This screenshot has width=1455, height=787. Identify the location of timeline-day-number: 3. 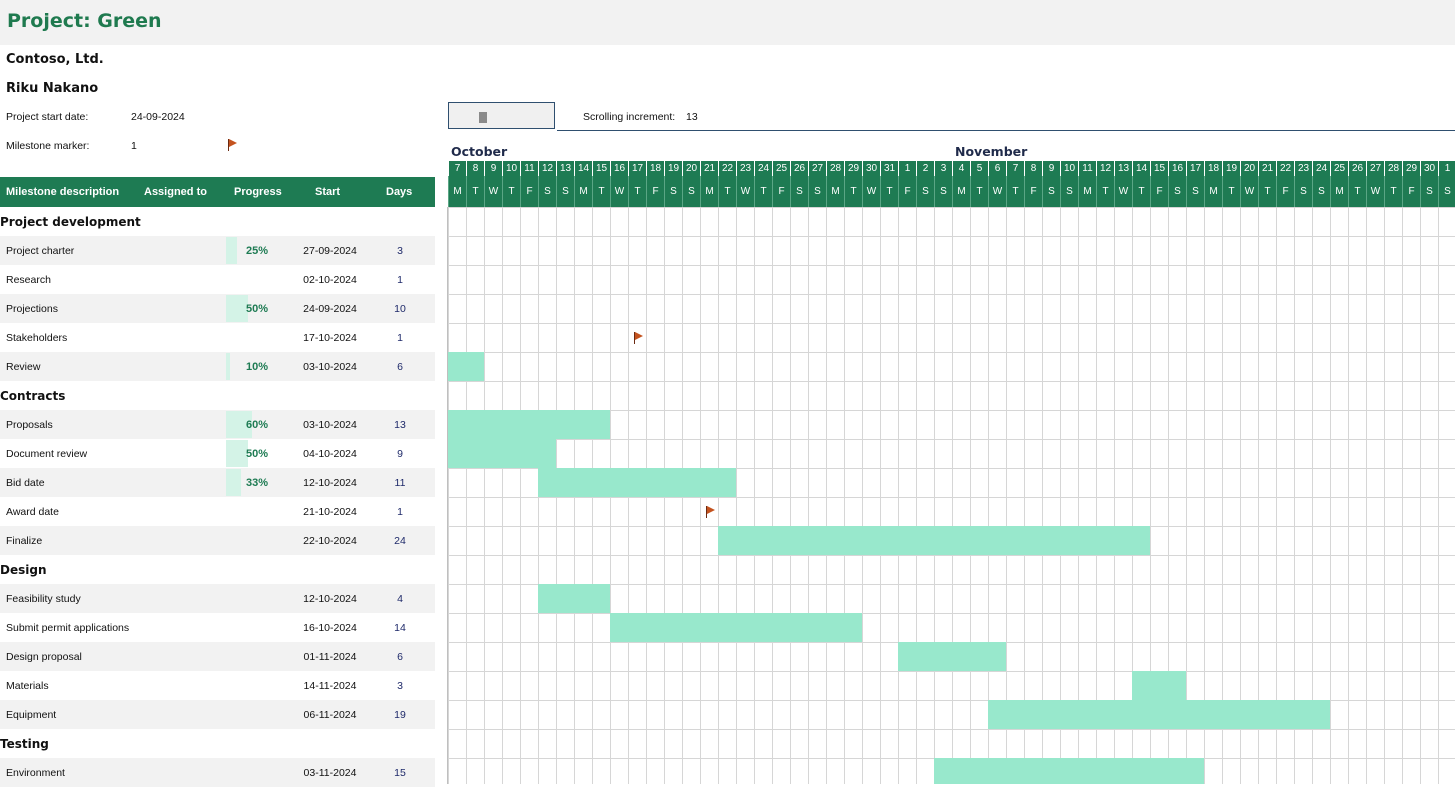
(943, 168).